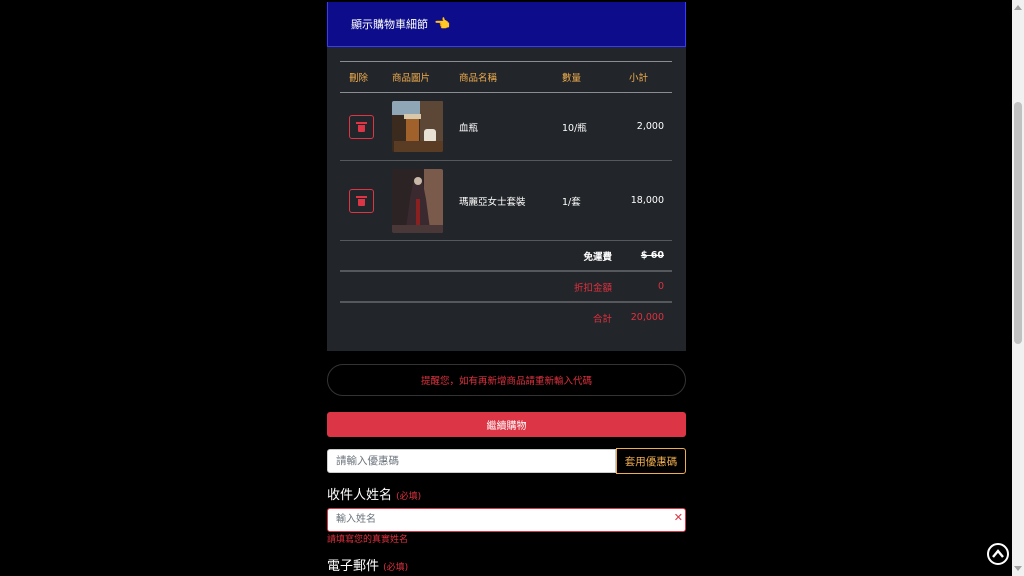 The image size is (1024, 576). Describe the element at coordinates (506, 317) in the screenshot. I see `total-row: 合計 20,000` at that location.